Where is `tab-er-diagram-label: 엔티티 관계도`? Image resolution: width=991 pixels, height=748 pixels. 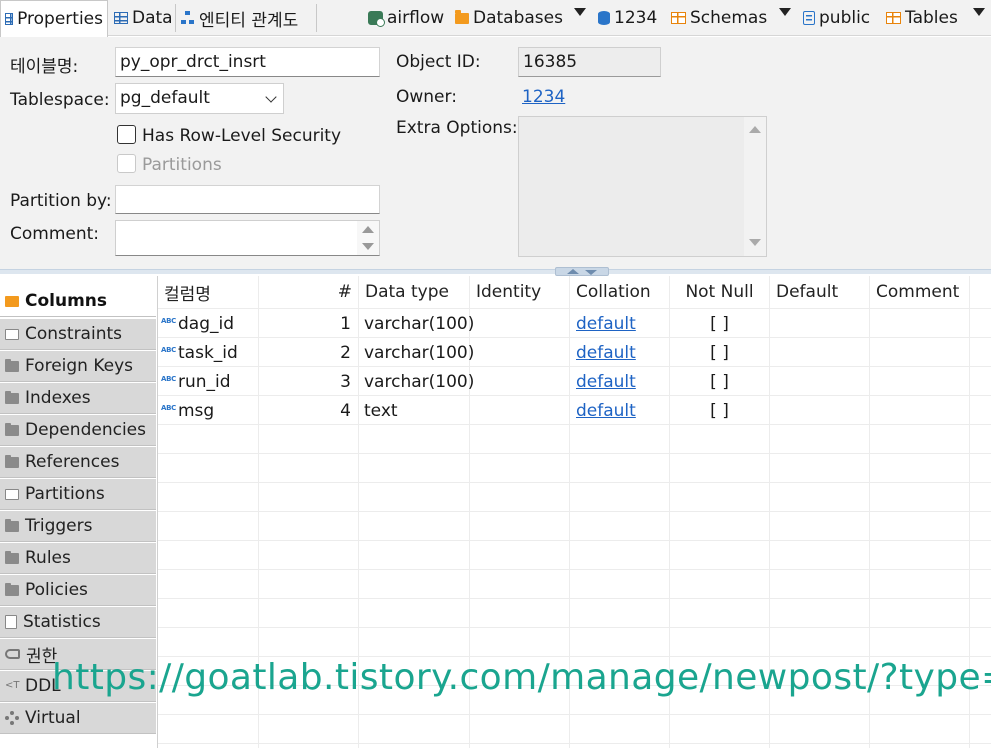
tab-er-diagram-label: 엔티티 관계도 is located at coordinates (249, 20).